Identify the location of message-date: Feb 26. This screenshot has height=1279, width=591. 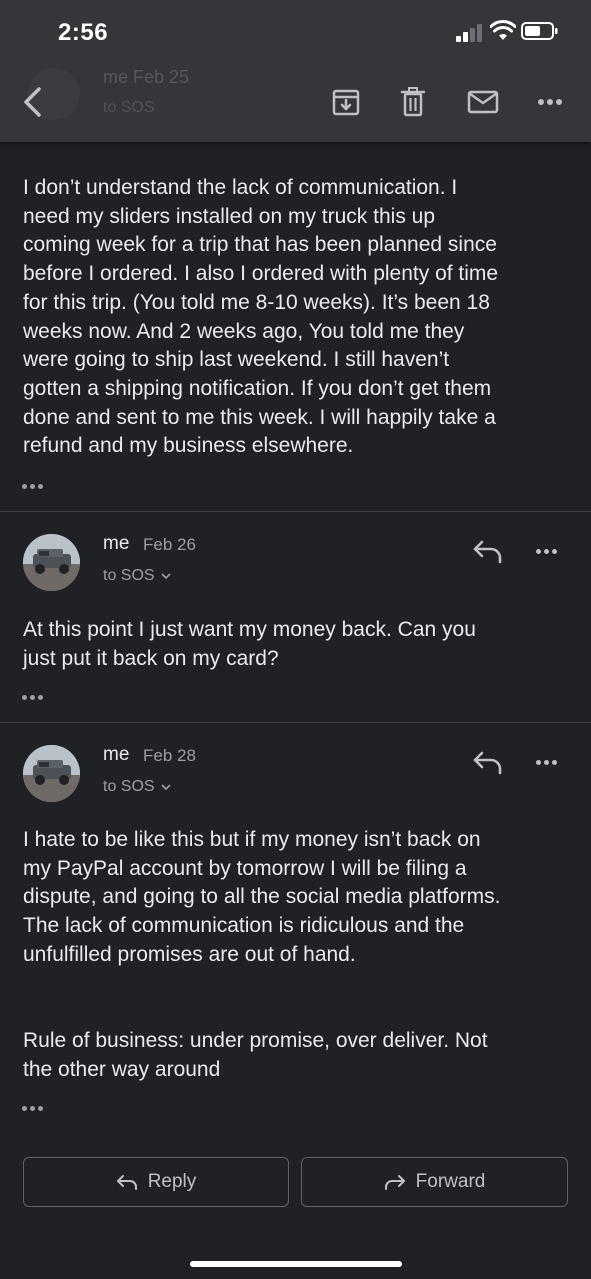
(169, 544).